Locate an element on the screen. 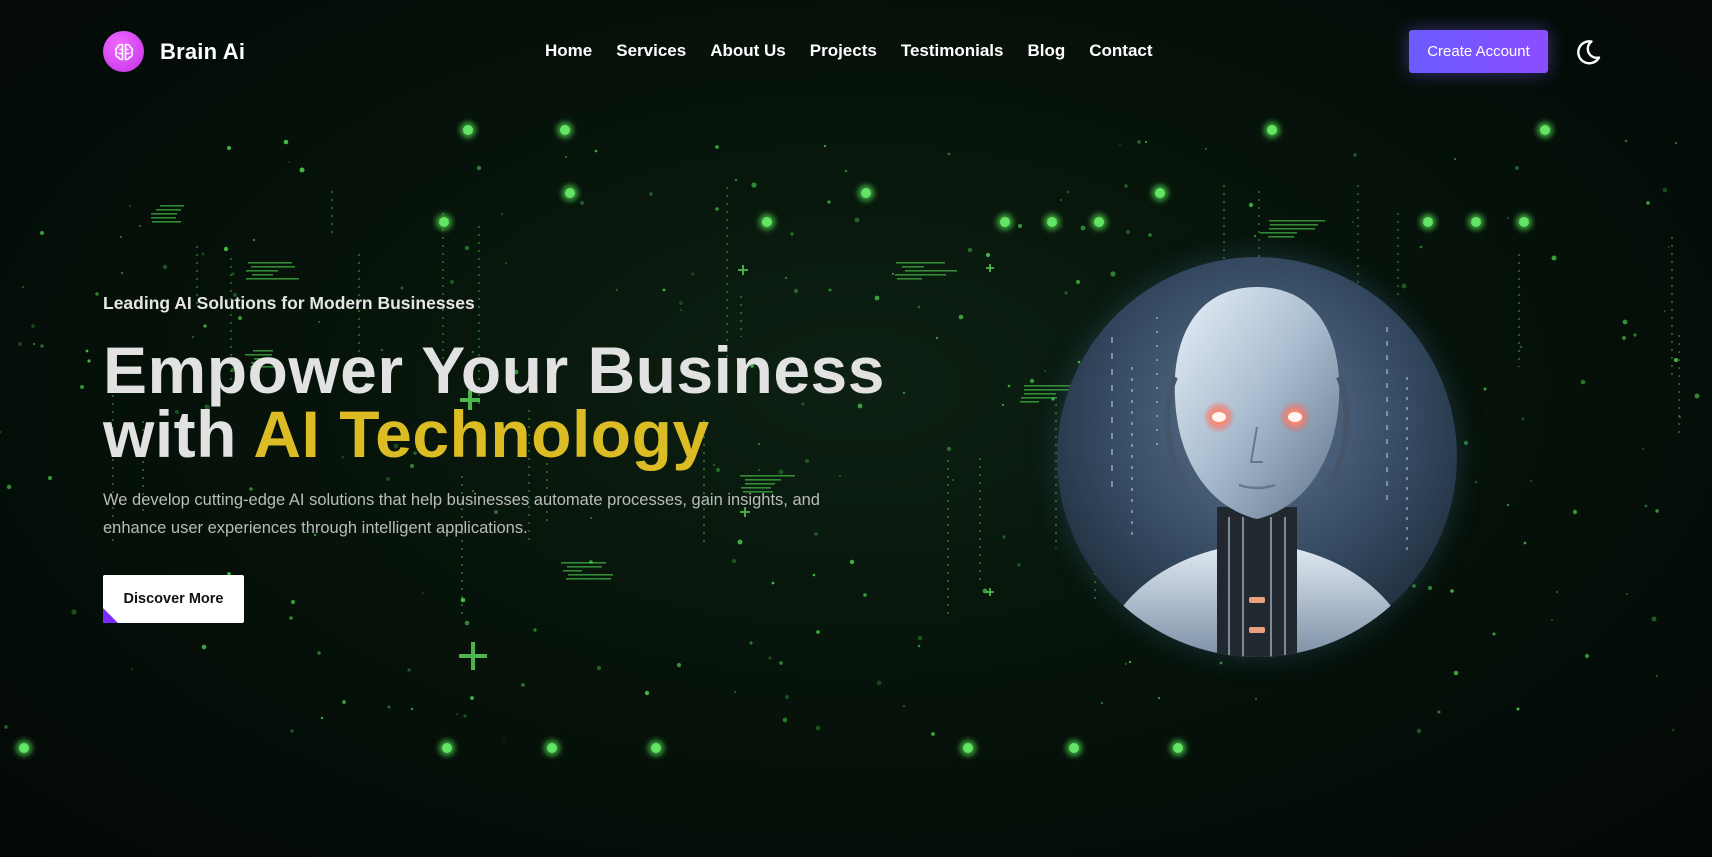 This screenshot has height=857, width=1712. brain-icon is located at coordinates (123, 51).